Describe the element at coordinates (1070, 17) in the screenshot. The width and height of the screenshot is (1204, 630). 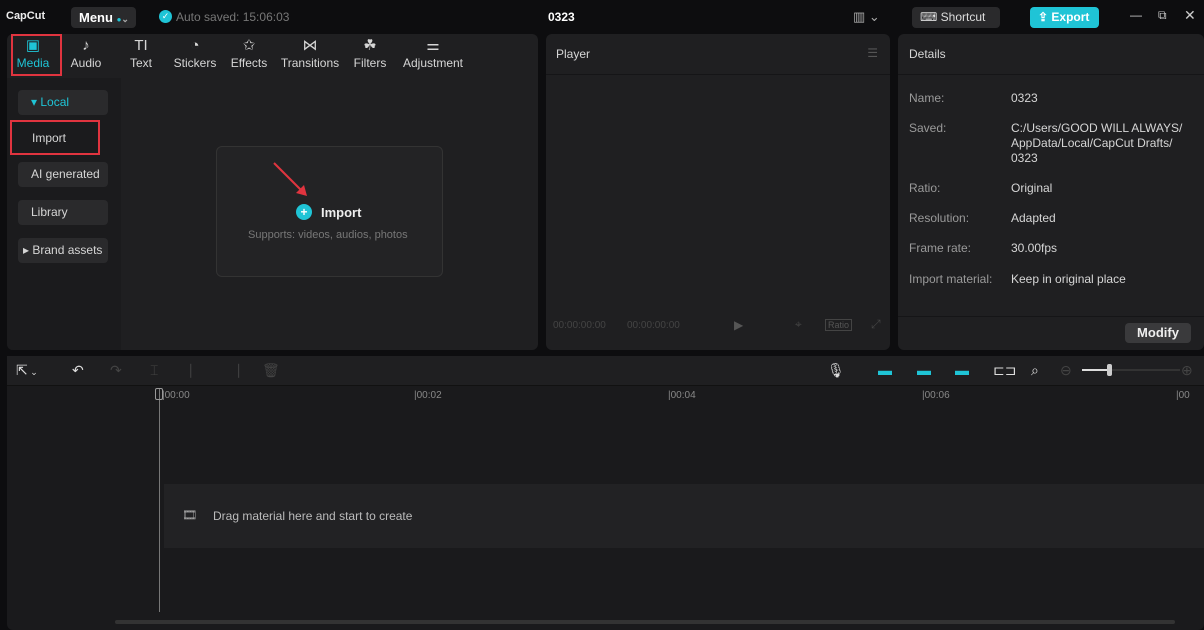
I see `export-label: Export` at that location.